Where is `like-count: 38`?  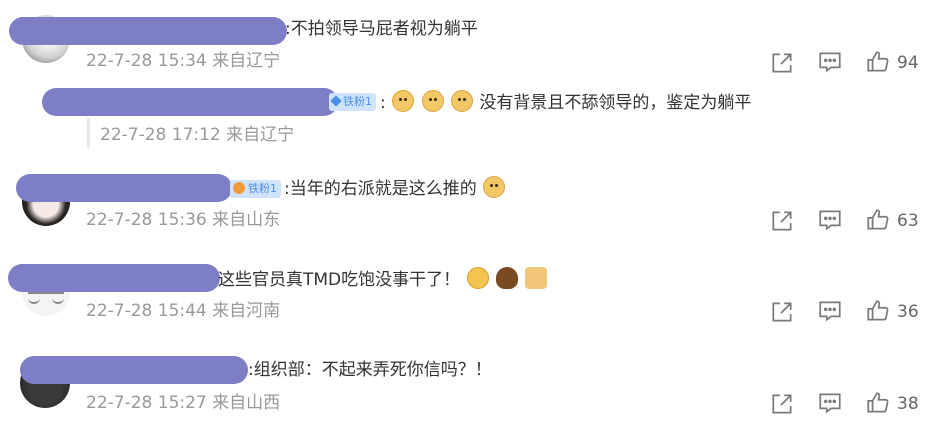 like-count: 38 is located at coordinates (908, 404).